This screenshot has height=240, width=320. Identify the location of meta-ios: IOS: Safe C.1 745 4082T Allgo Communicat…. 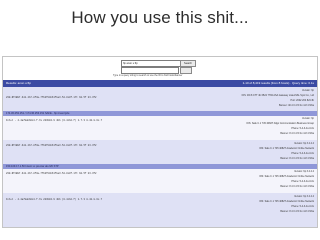
(280, 123).